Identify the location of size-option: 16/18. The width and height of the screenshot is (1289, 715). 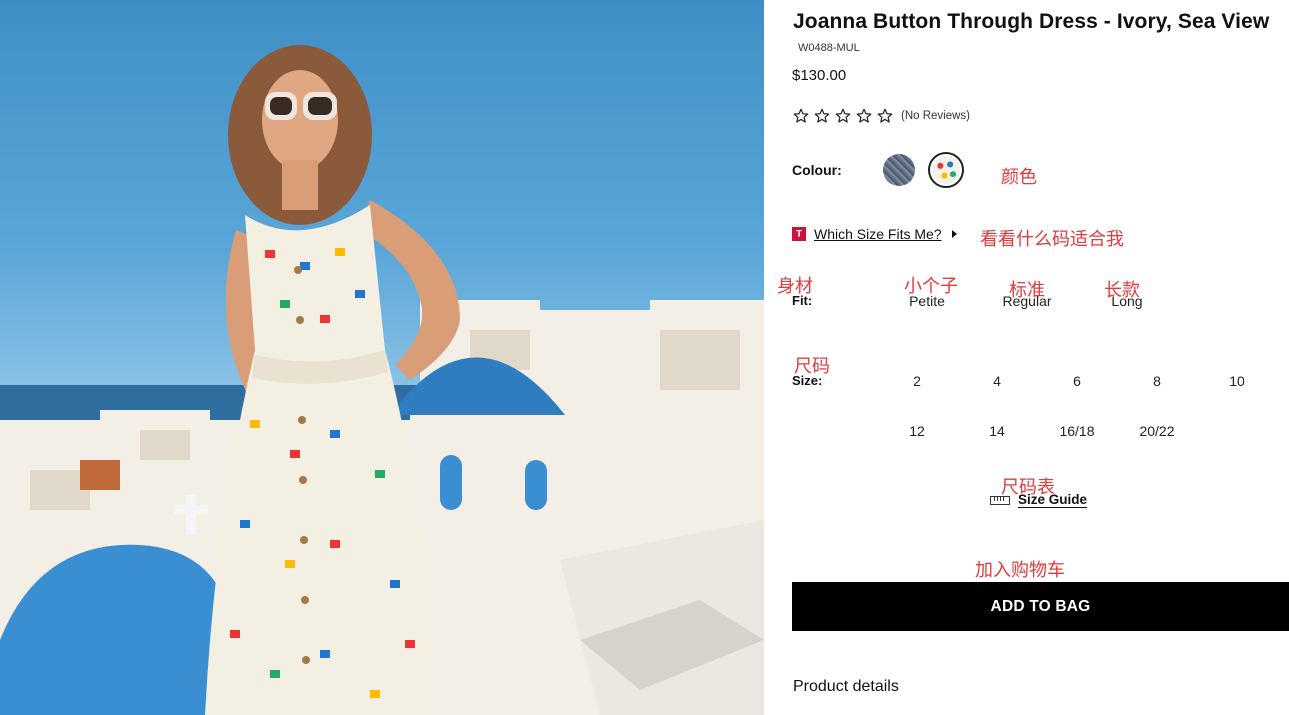
(1077, 431).